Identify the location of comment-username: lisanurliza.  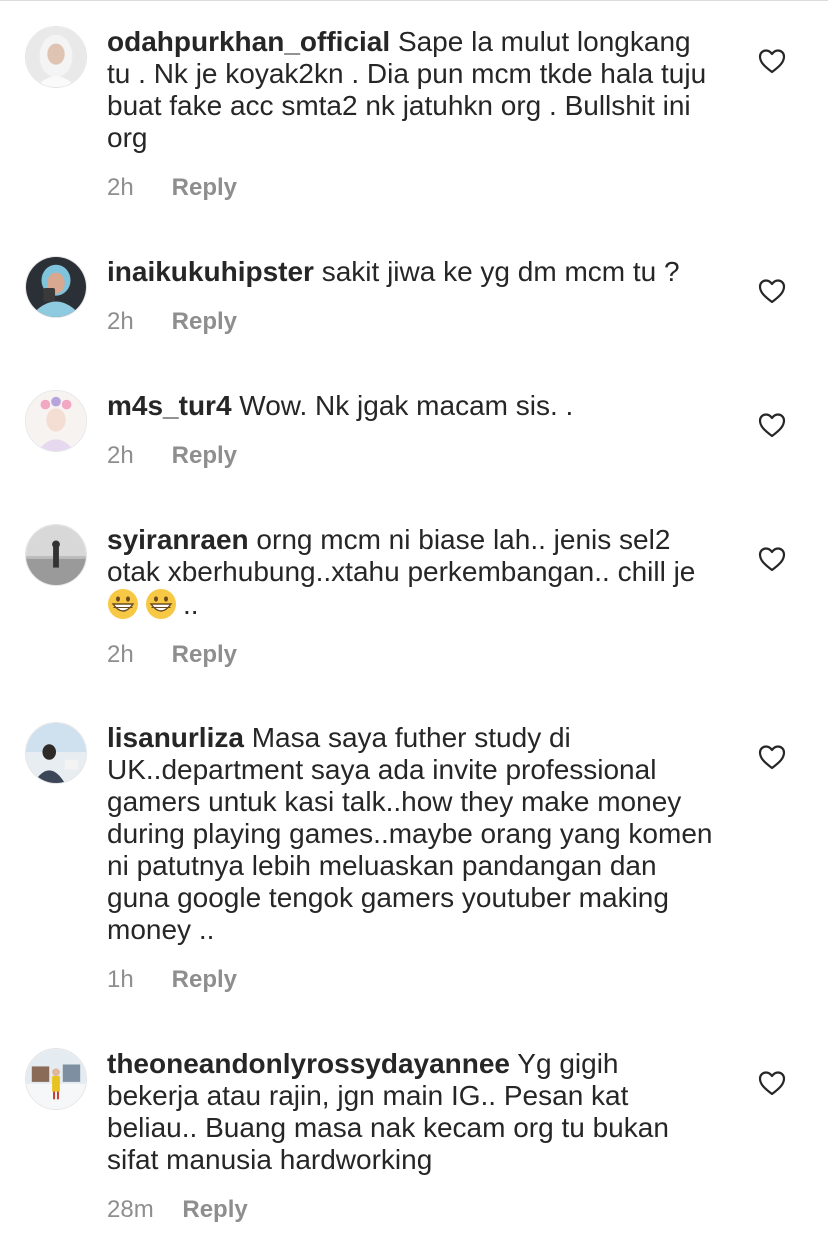
(175, 737).